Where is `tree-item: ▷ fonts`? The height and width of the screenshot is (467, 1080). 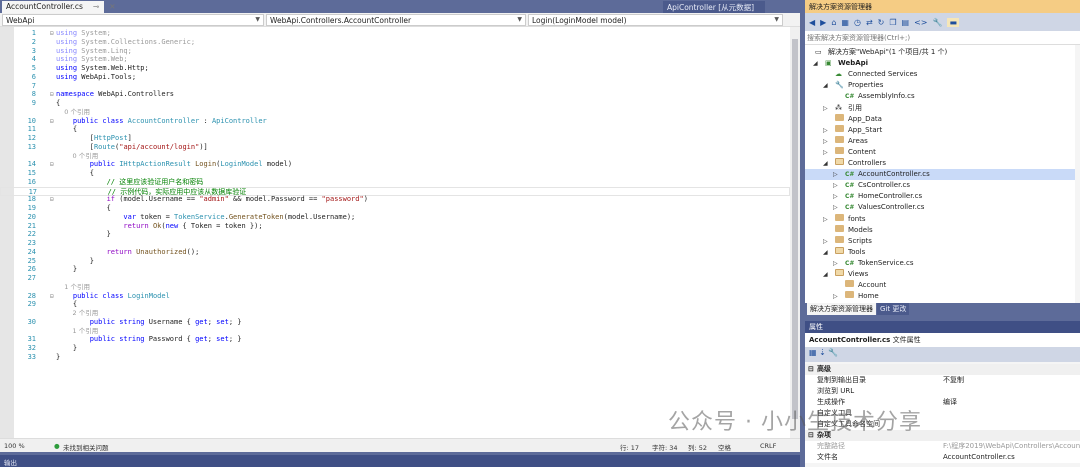
tree-item: ▷ fonts is located at coordinates (940, 219).